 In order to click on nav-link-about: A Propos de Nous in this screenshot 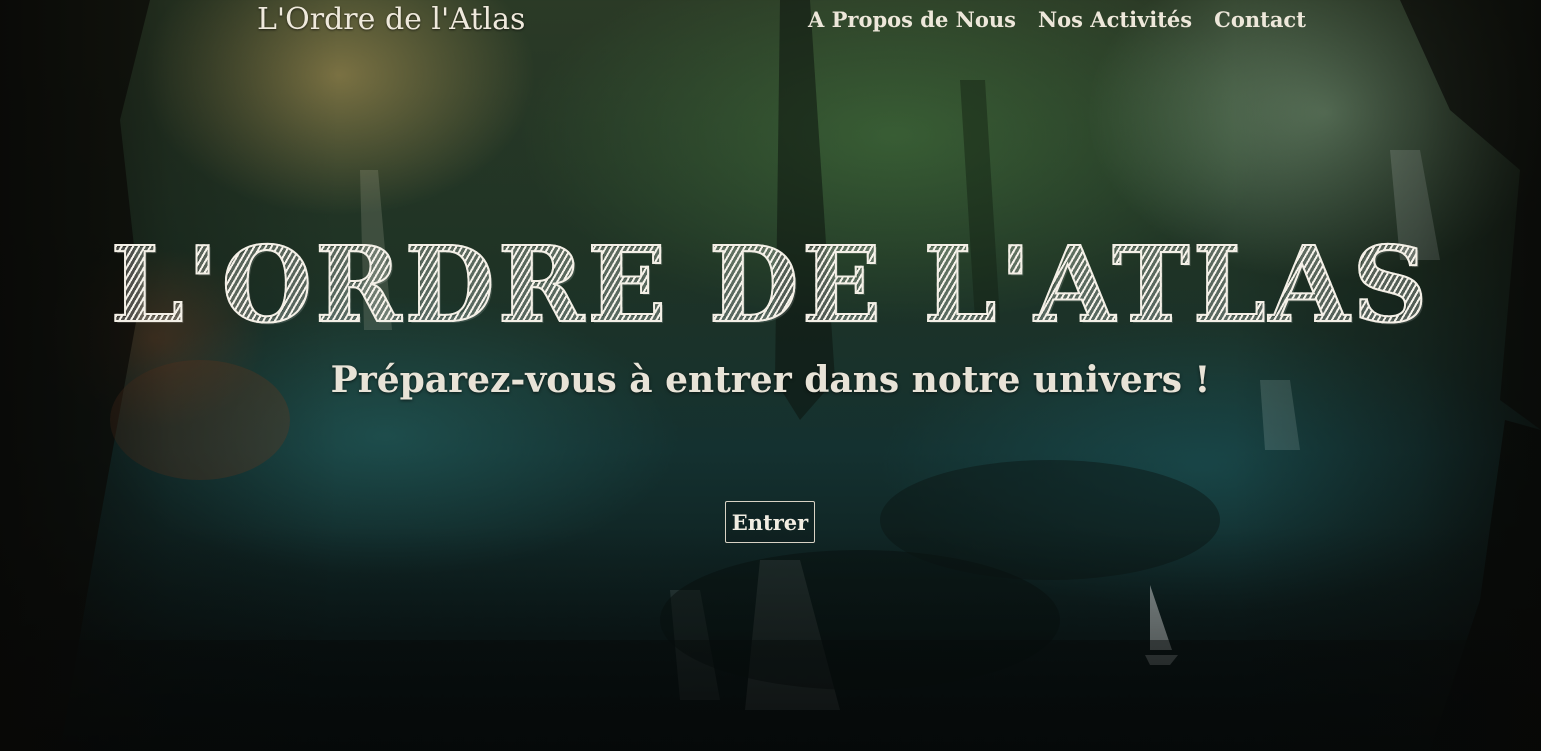, I will do `click(912, 20)`.